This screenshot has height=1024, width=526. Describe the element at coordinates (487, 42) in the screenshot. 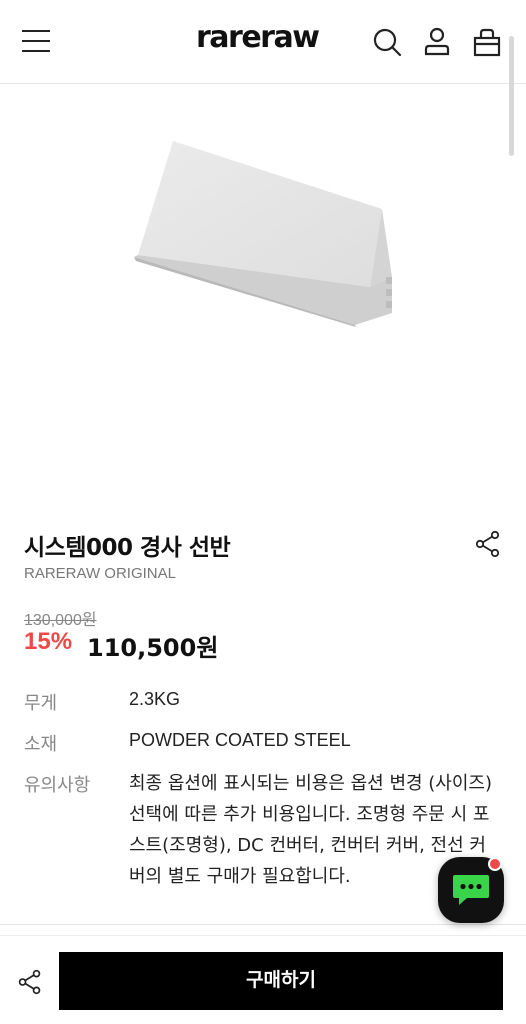

I see `bag-icon` at that location.